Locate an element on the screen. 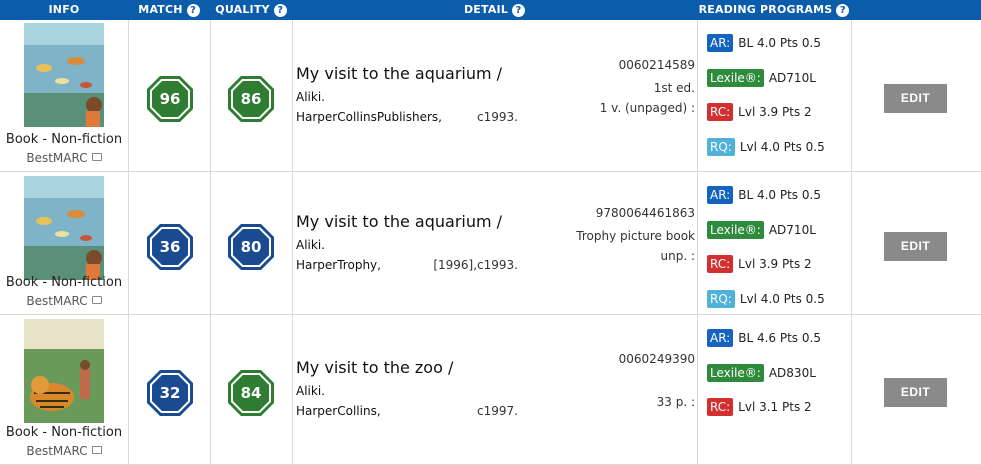  program-value: BL 4.6 Pts 0.5 is located at coordinates (779, 338).